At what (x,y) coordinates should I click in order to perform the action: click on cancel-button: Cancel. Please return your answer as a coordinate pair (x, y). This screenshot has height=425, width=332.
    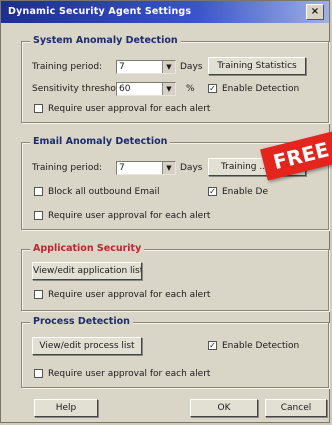
    Looking at the image, I should click on (296, 408).